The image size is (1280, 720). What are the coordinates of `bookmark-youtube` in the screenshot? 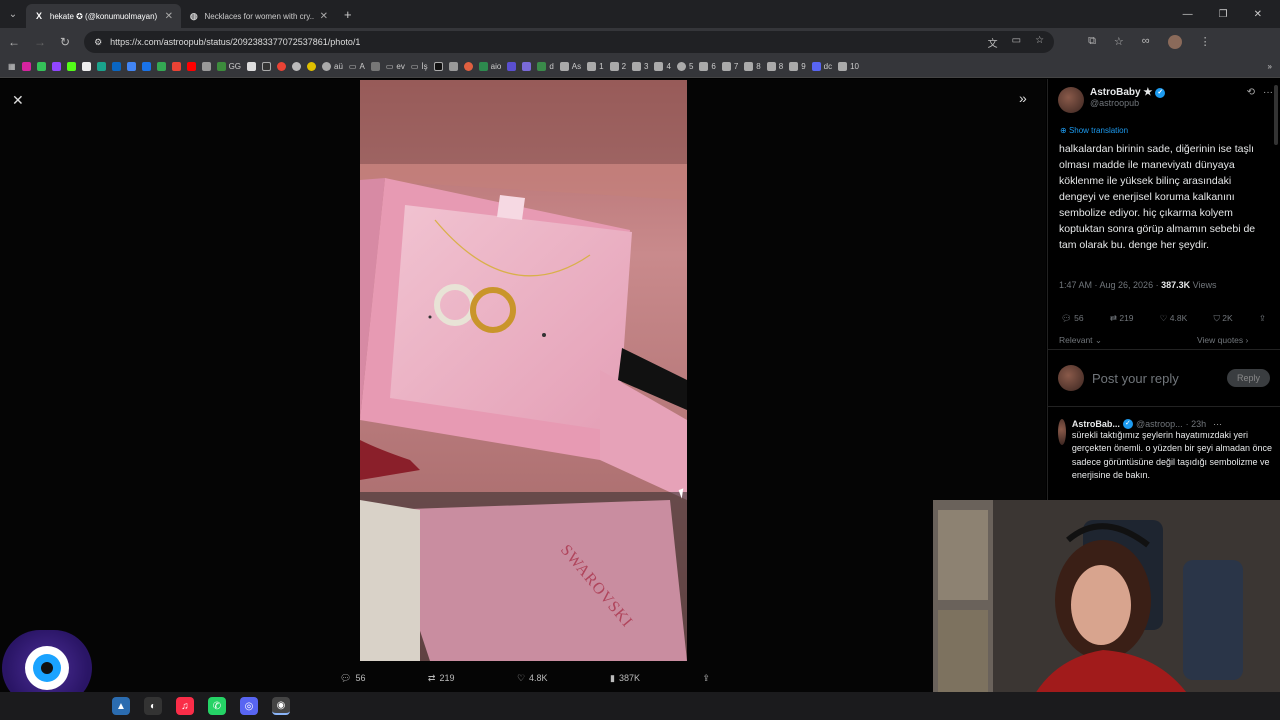 It's located at (191, 66).